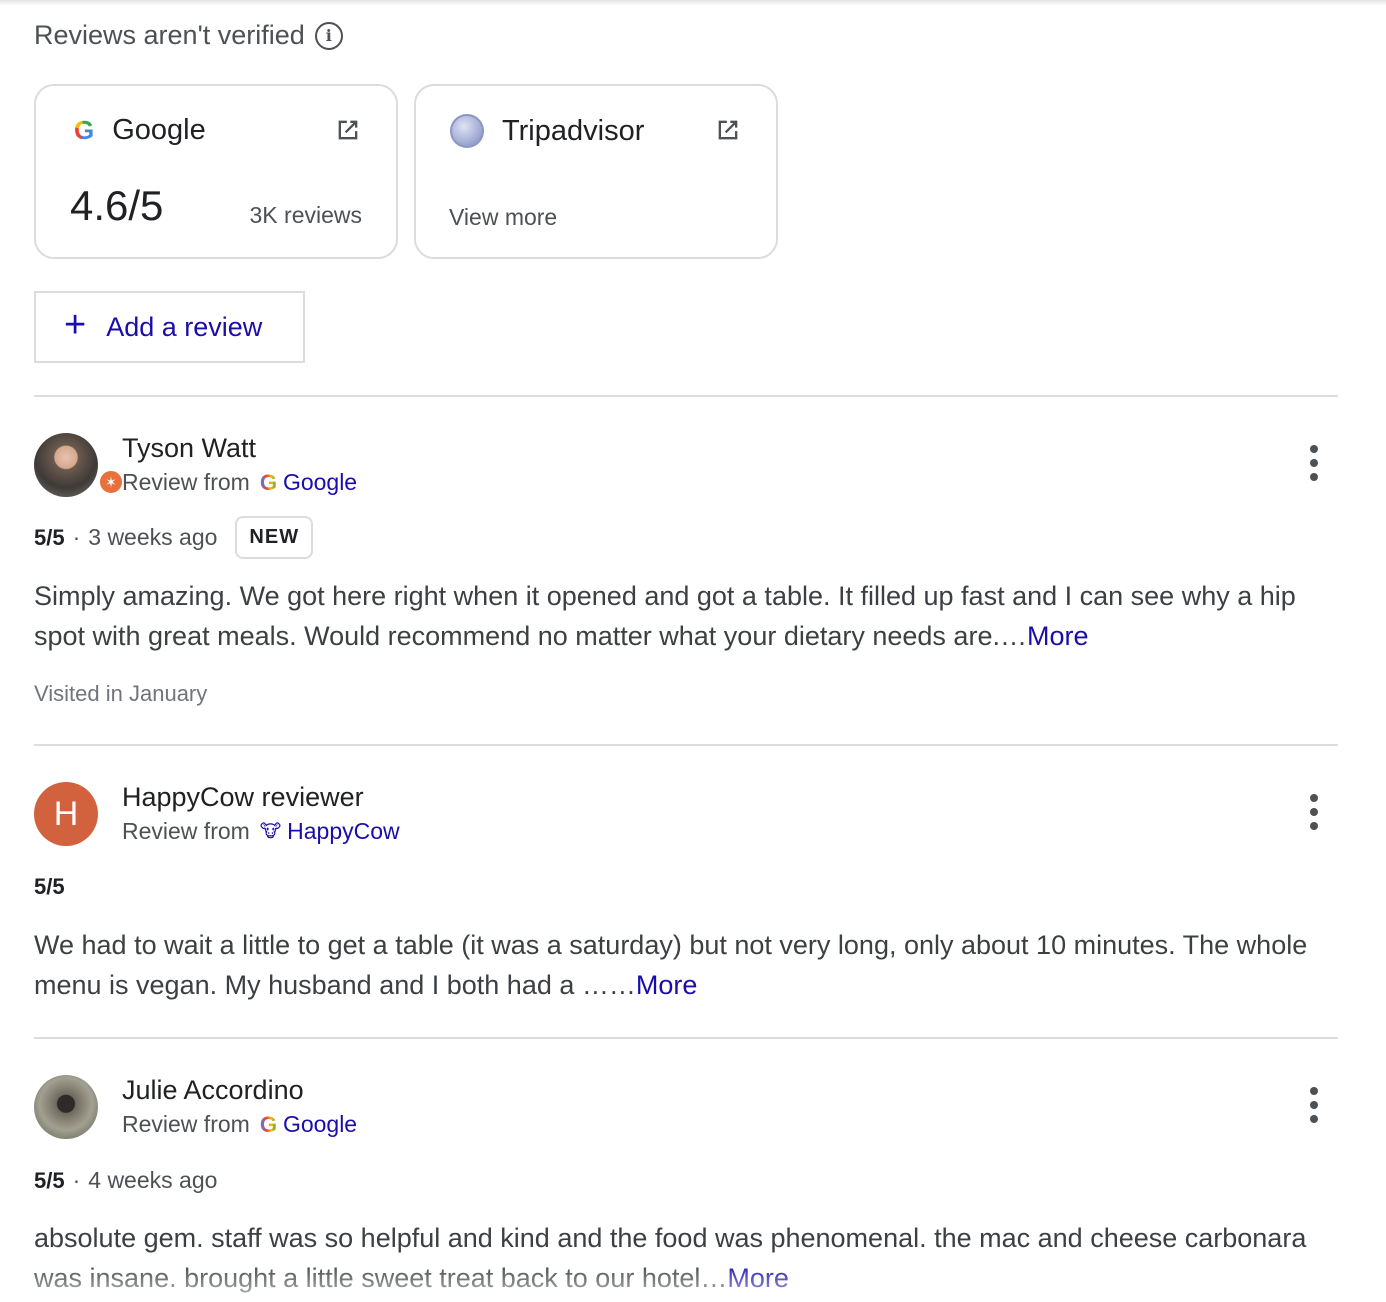 The height and width of the screenshot is (1302, 1386). I want to click on google-review-count: 3K reviews, so click(305, 215).